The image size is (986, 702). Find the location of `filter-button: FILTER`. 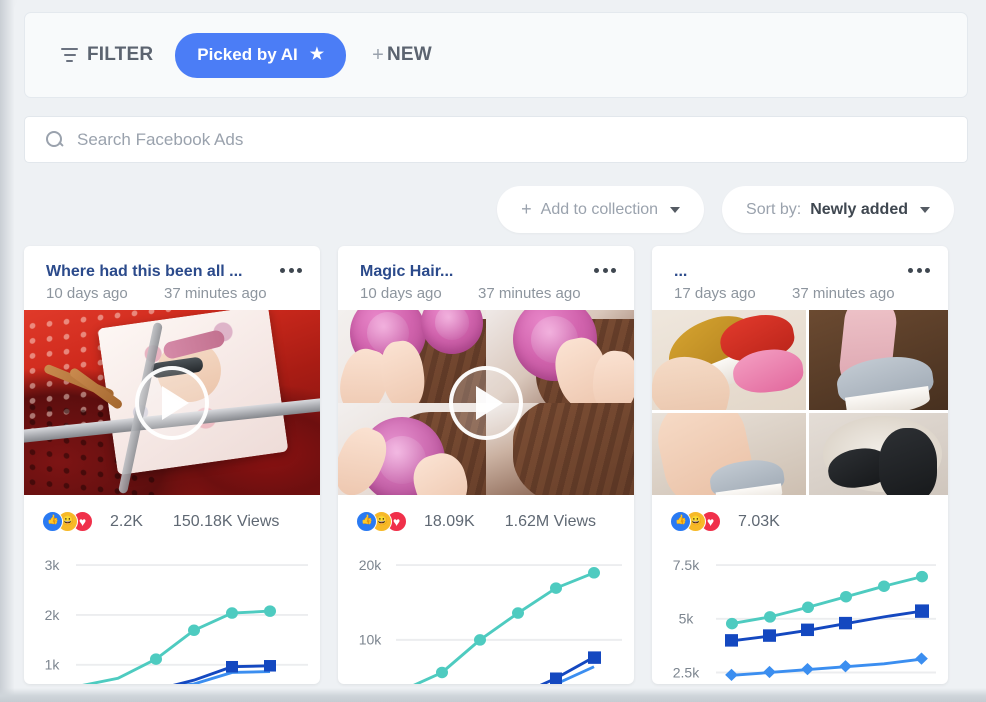

filter-button: FILTER is located at coordinates (107, 55).